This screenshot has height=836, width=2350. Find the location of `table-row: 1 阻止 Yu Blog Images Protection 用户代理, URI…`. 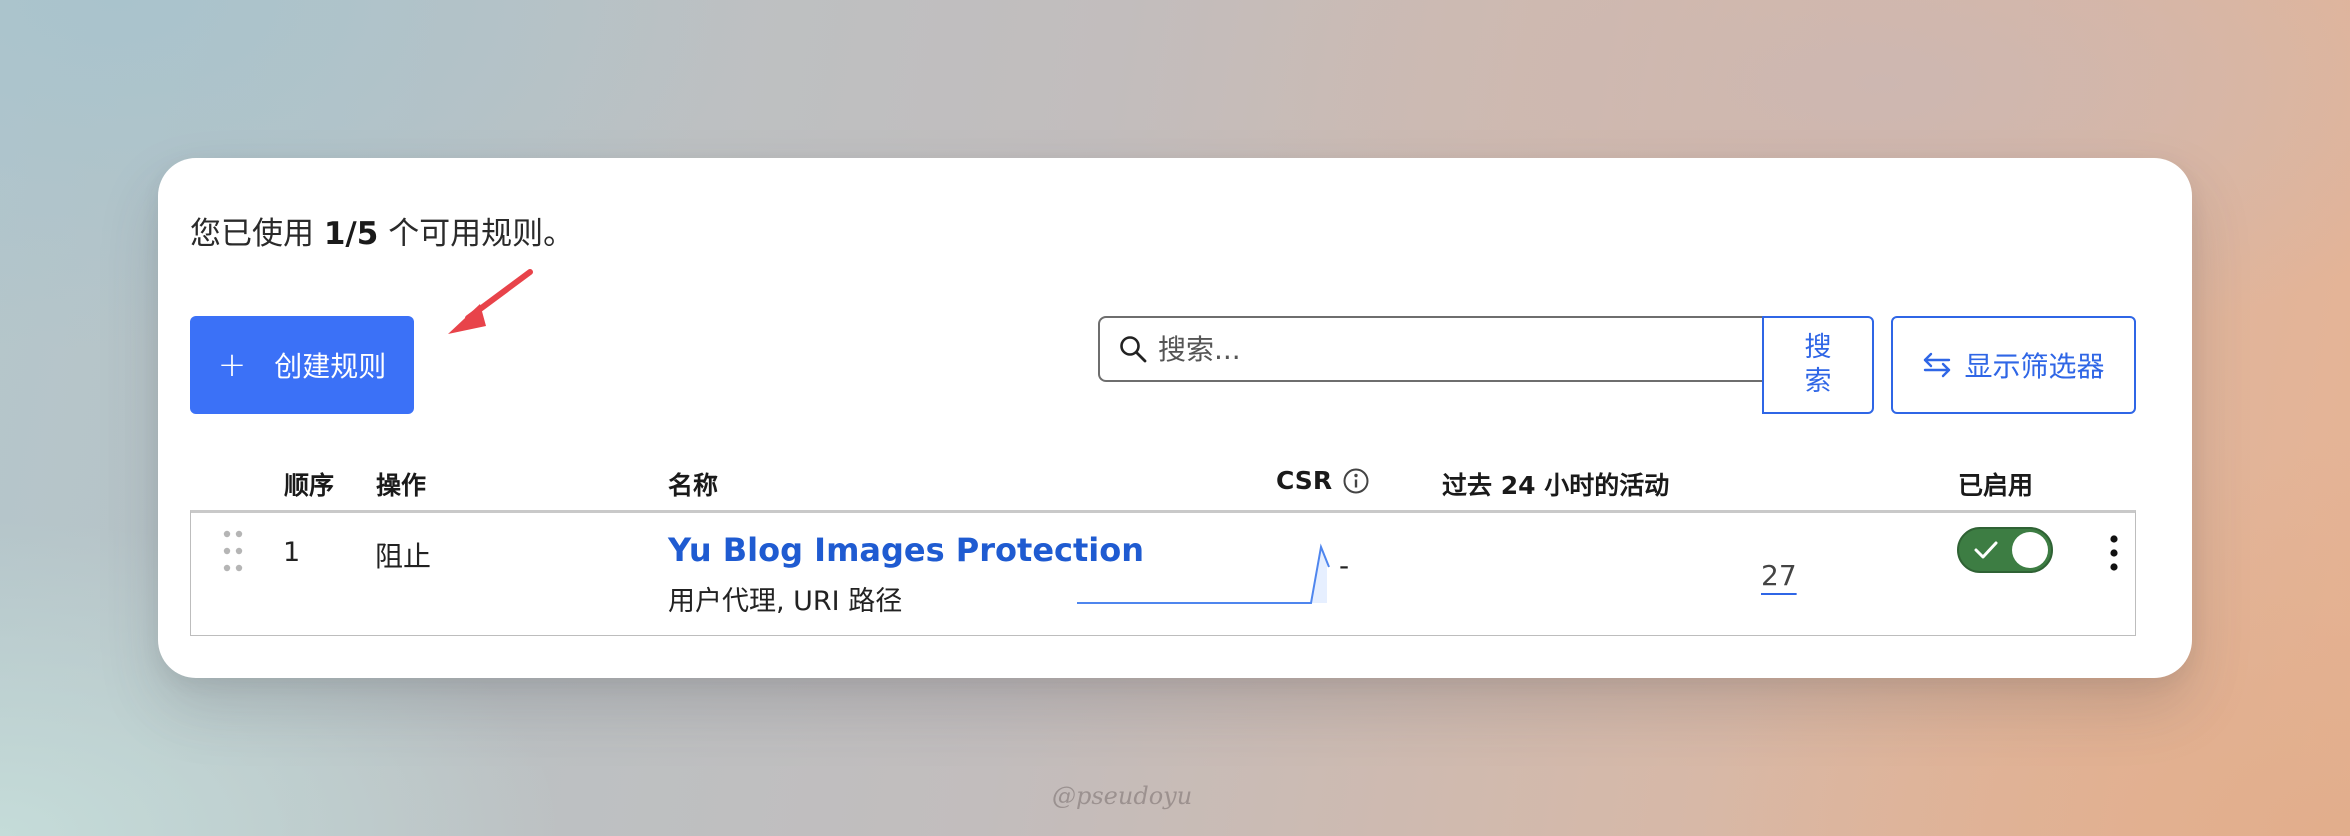

table-row: 1 阻止 Yu Blog Images Protection 用户代理, URI… is located at coordinates (1163, 573).